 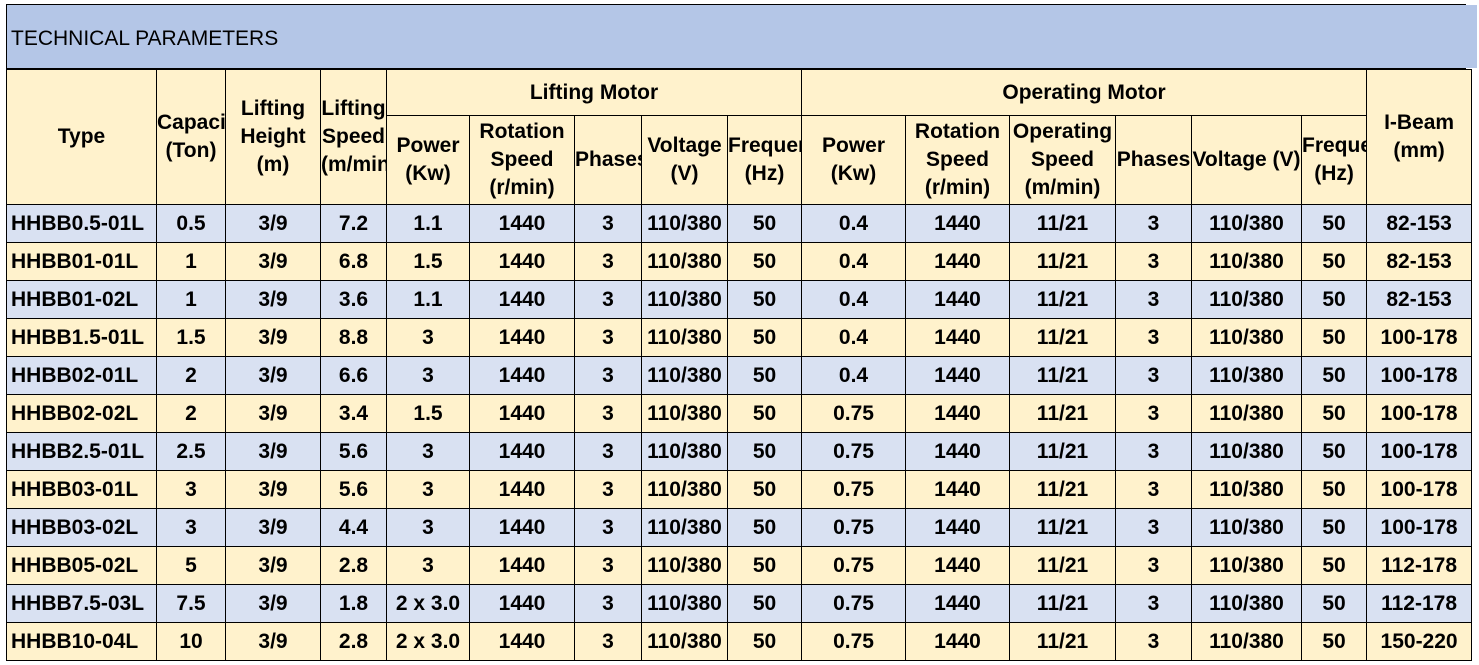 I want to click on header-capacity: Capacity (Ton), so click(x=191, y=137).